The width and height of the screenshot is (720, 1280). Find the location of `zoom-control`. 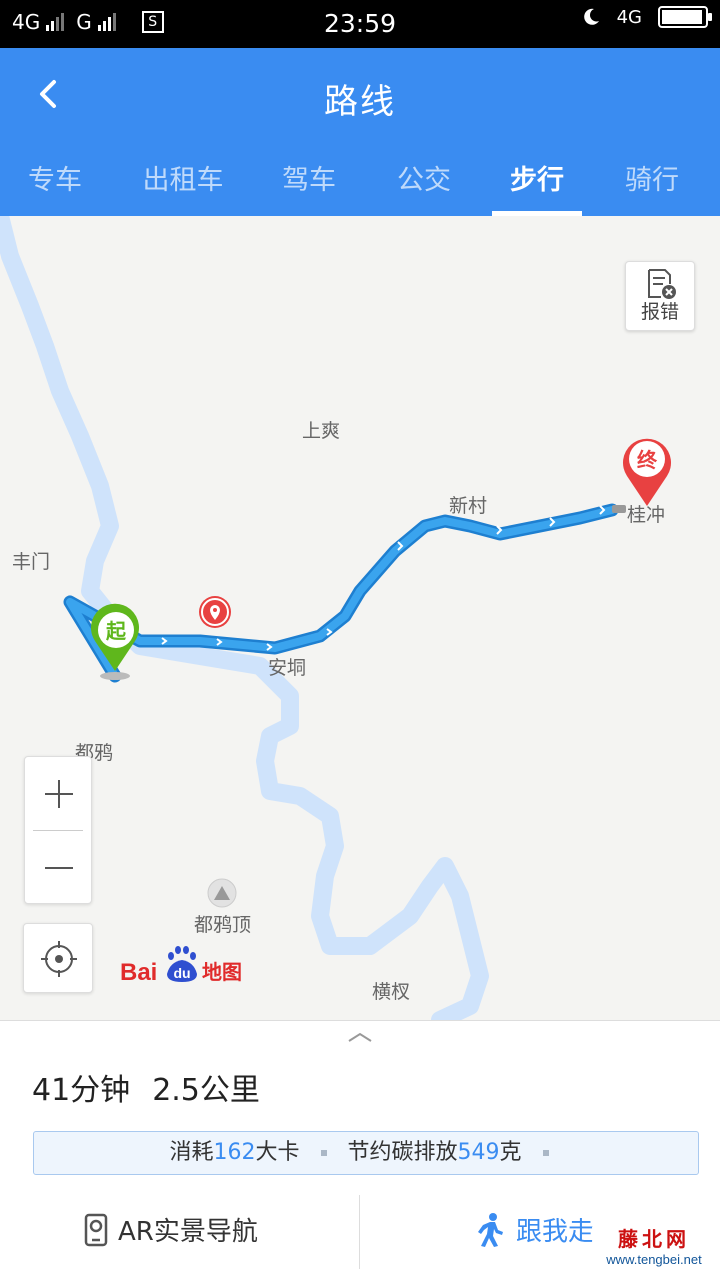

zoom-control is located at coordinates (58, 830).